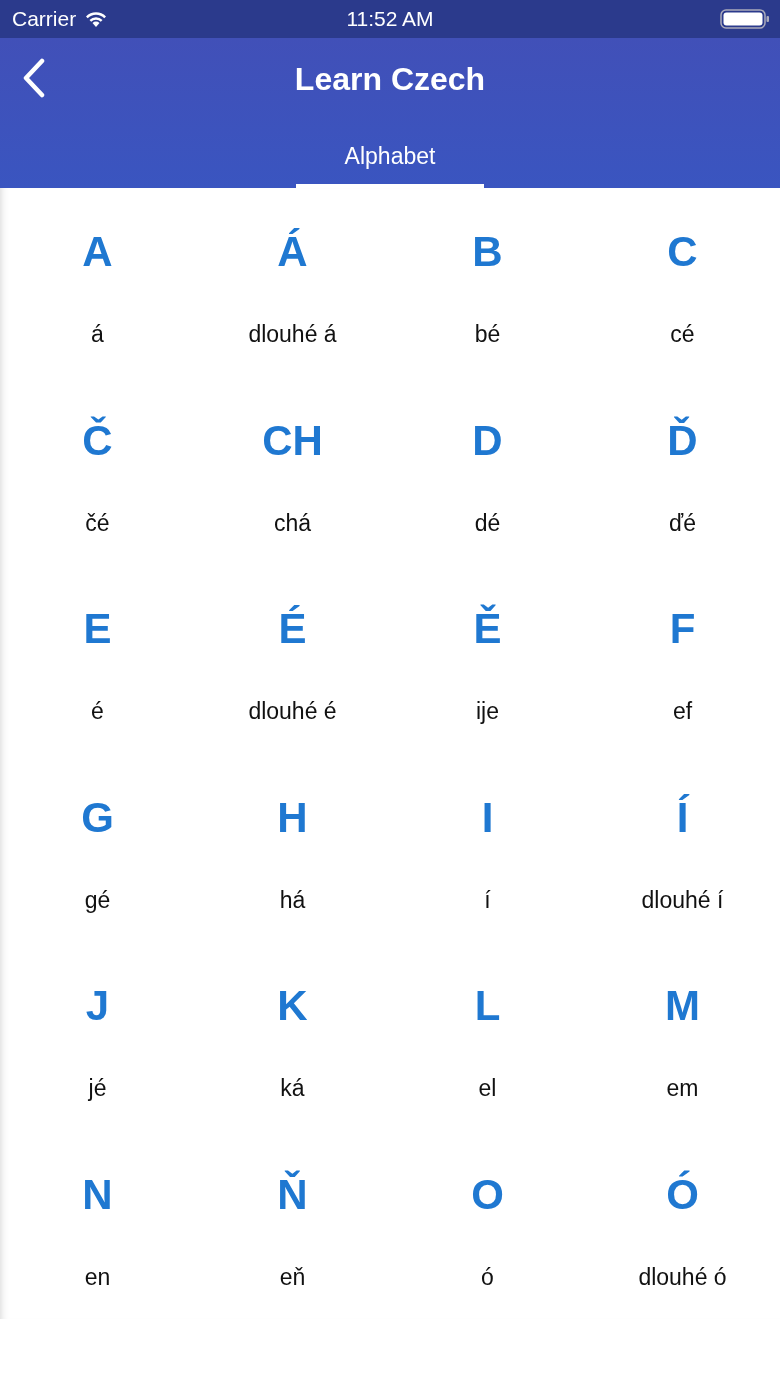 This screenshot has width=780, height=1387. What do you see at coordinates (292, 1276) in the screenshot?
I see `letter-name: eň` at bounding box center [292, 1276].